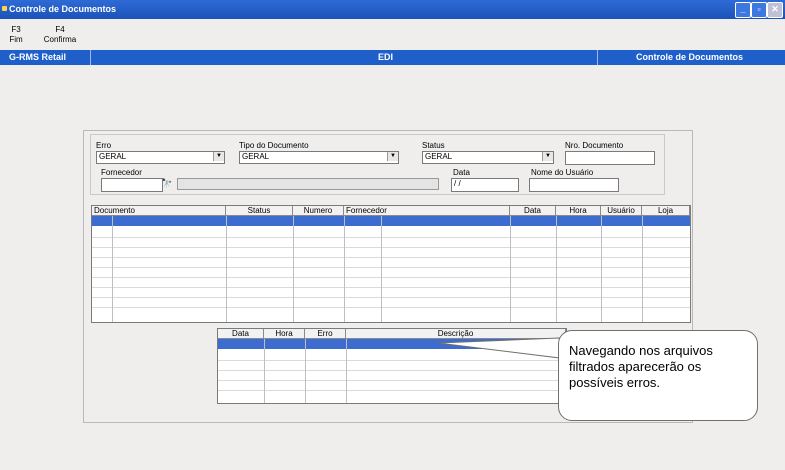  I want to click on tipo-documento-select: GERAL ▼, so click(319, 157).